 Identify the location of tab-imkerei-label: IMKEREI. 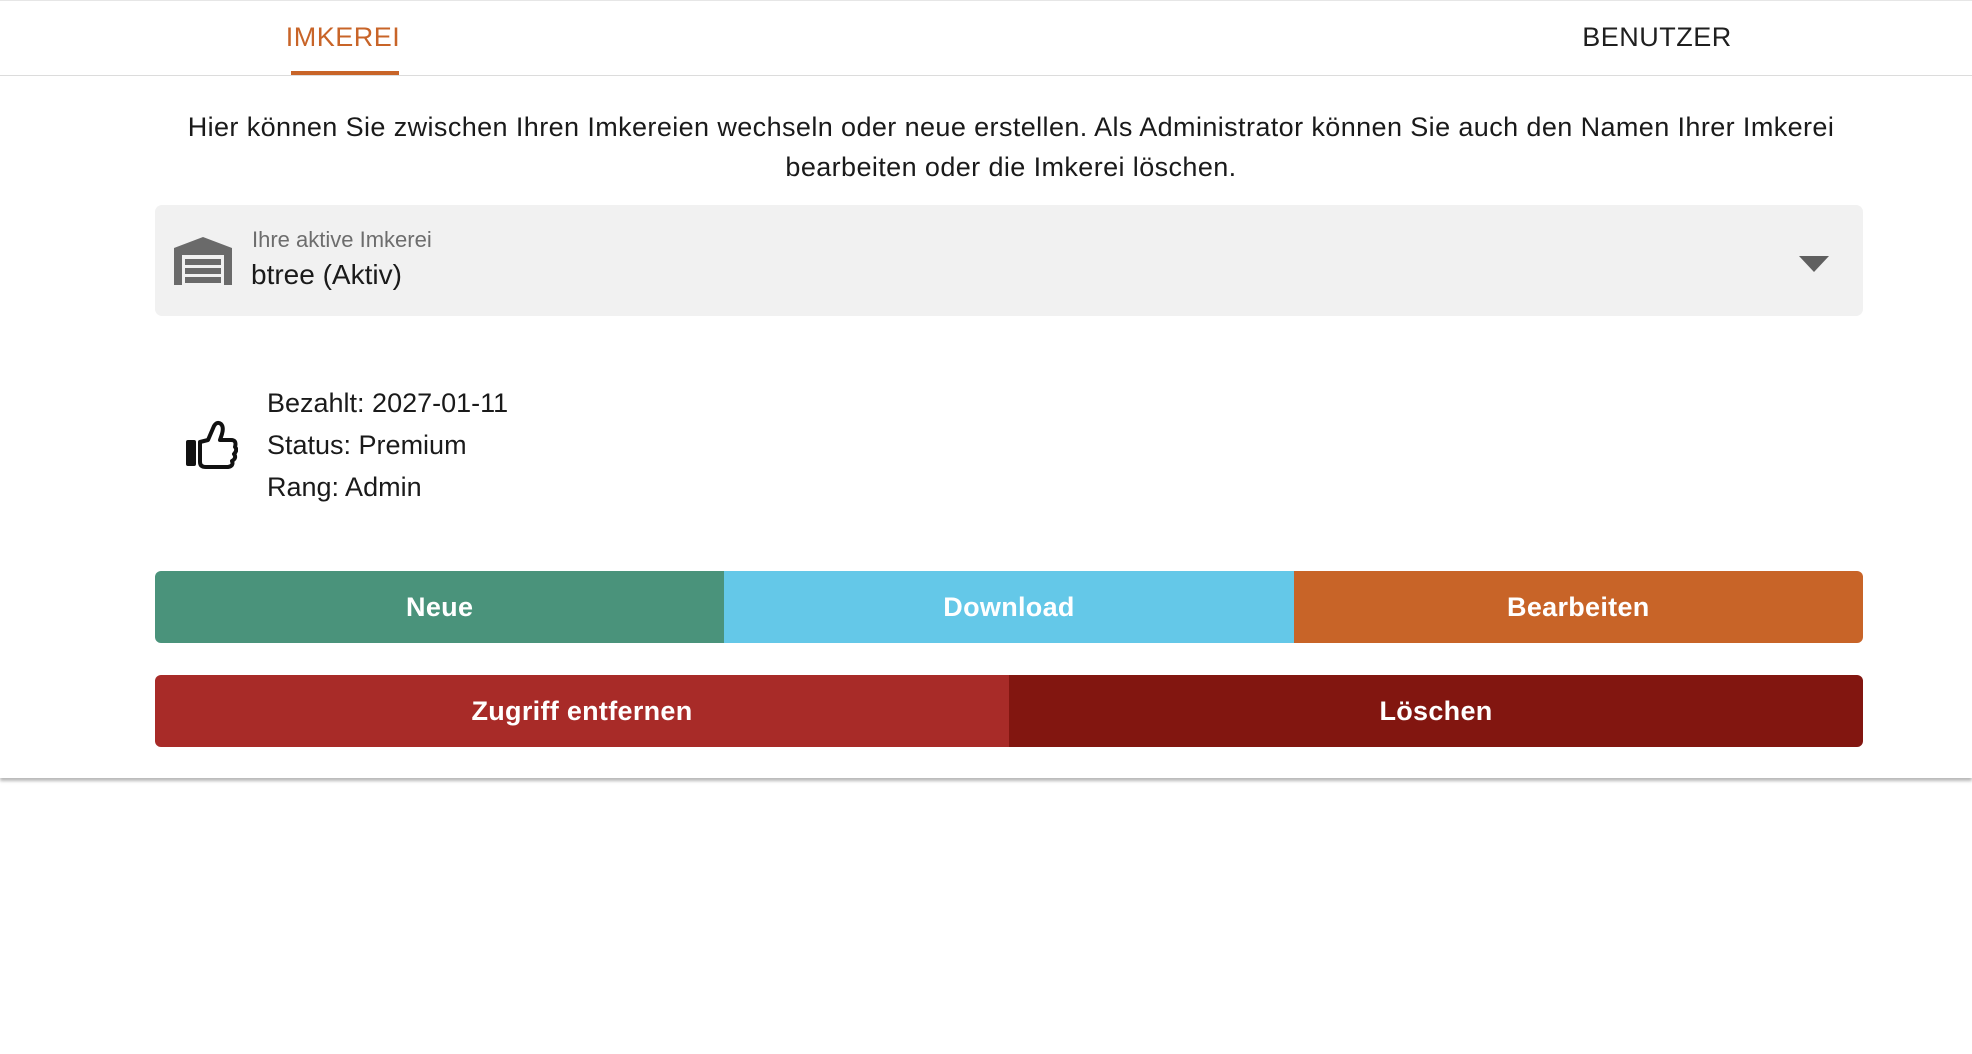
(343, 36).